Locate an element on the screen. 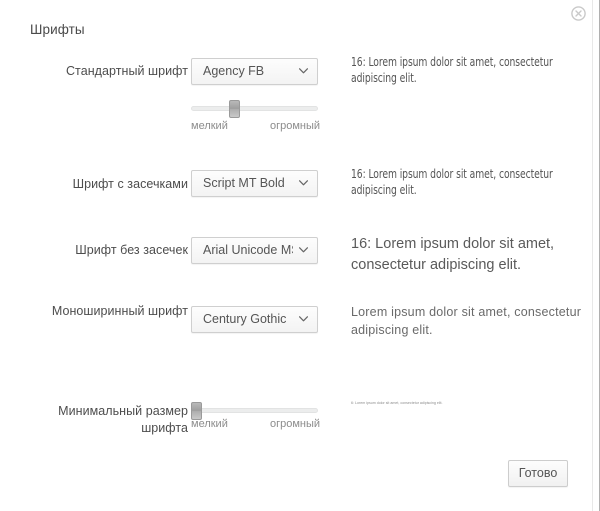  dialog-right-gutter is located at coordinates (592, 255).